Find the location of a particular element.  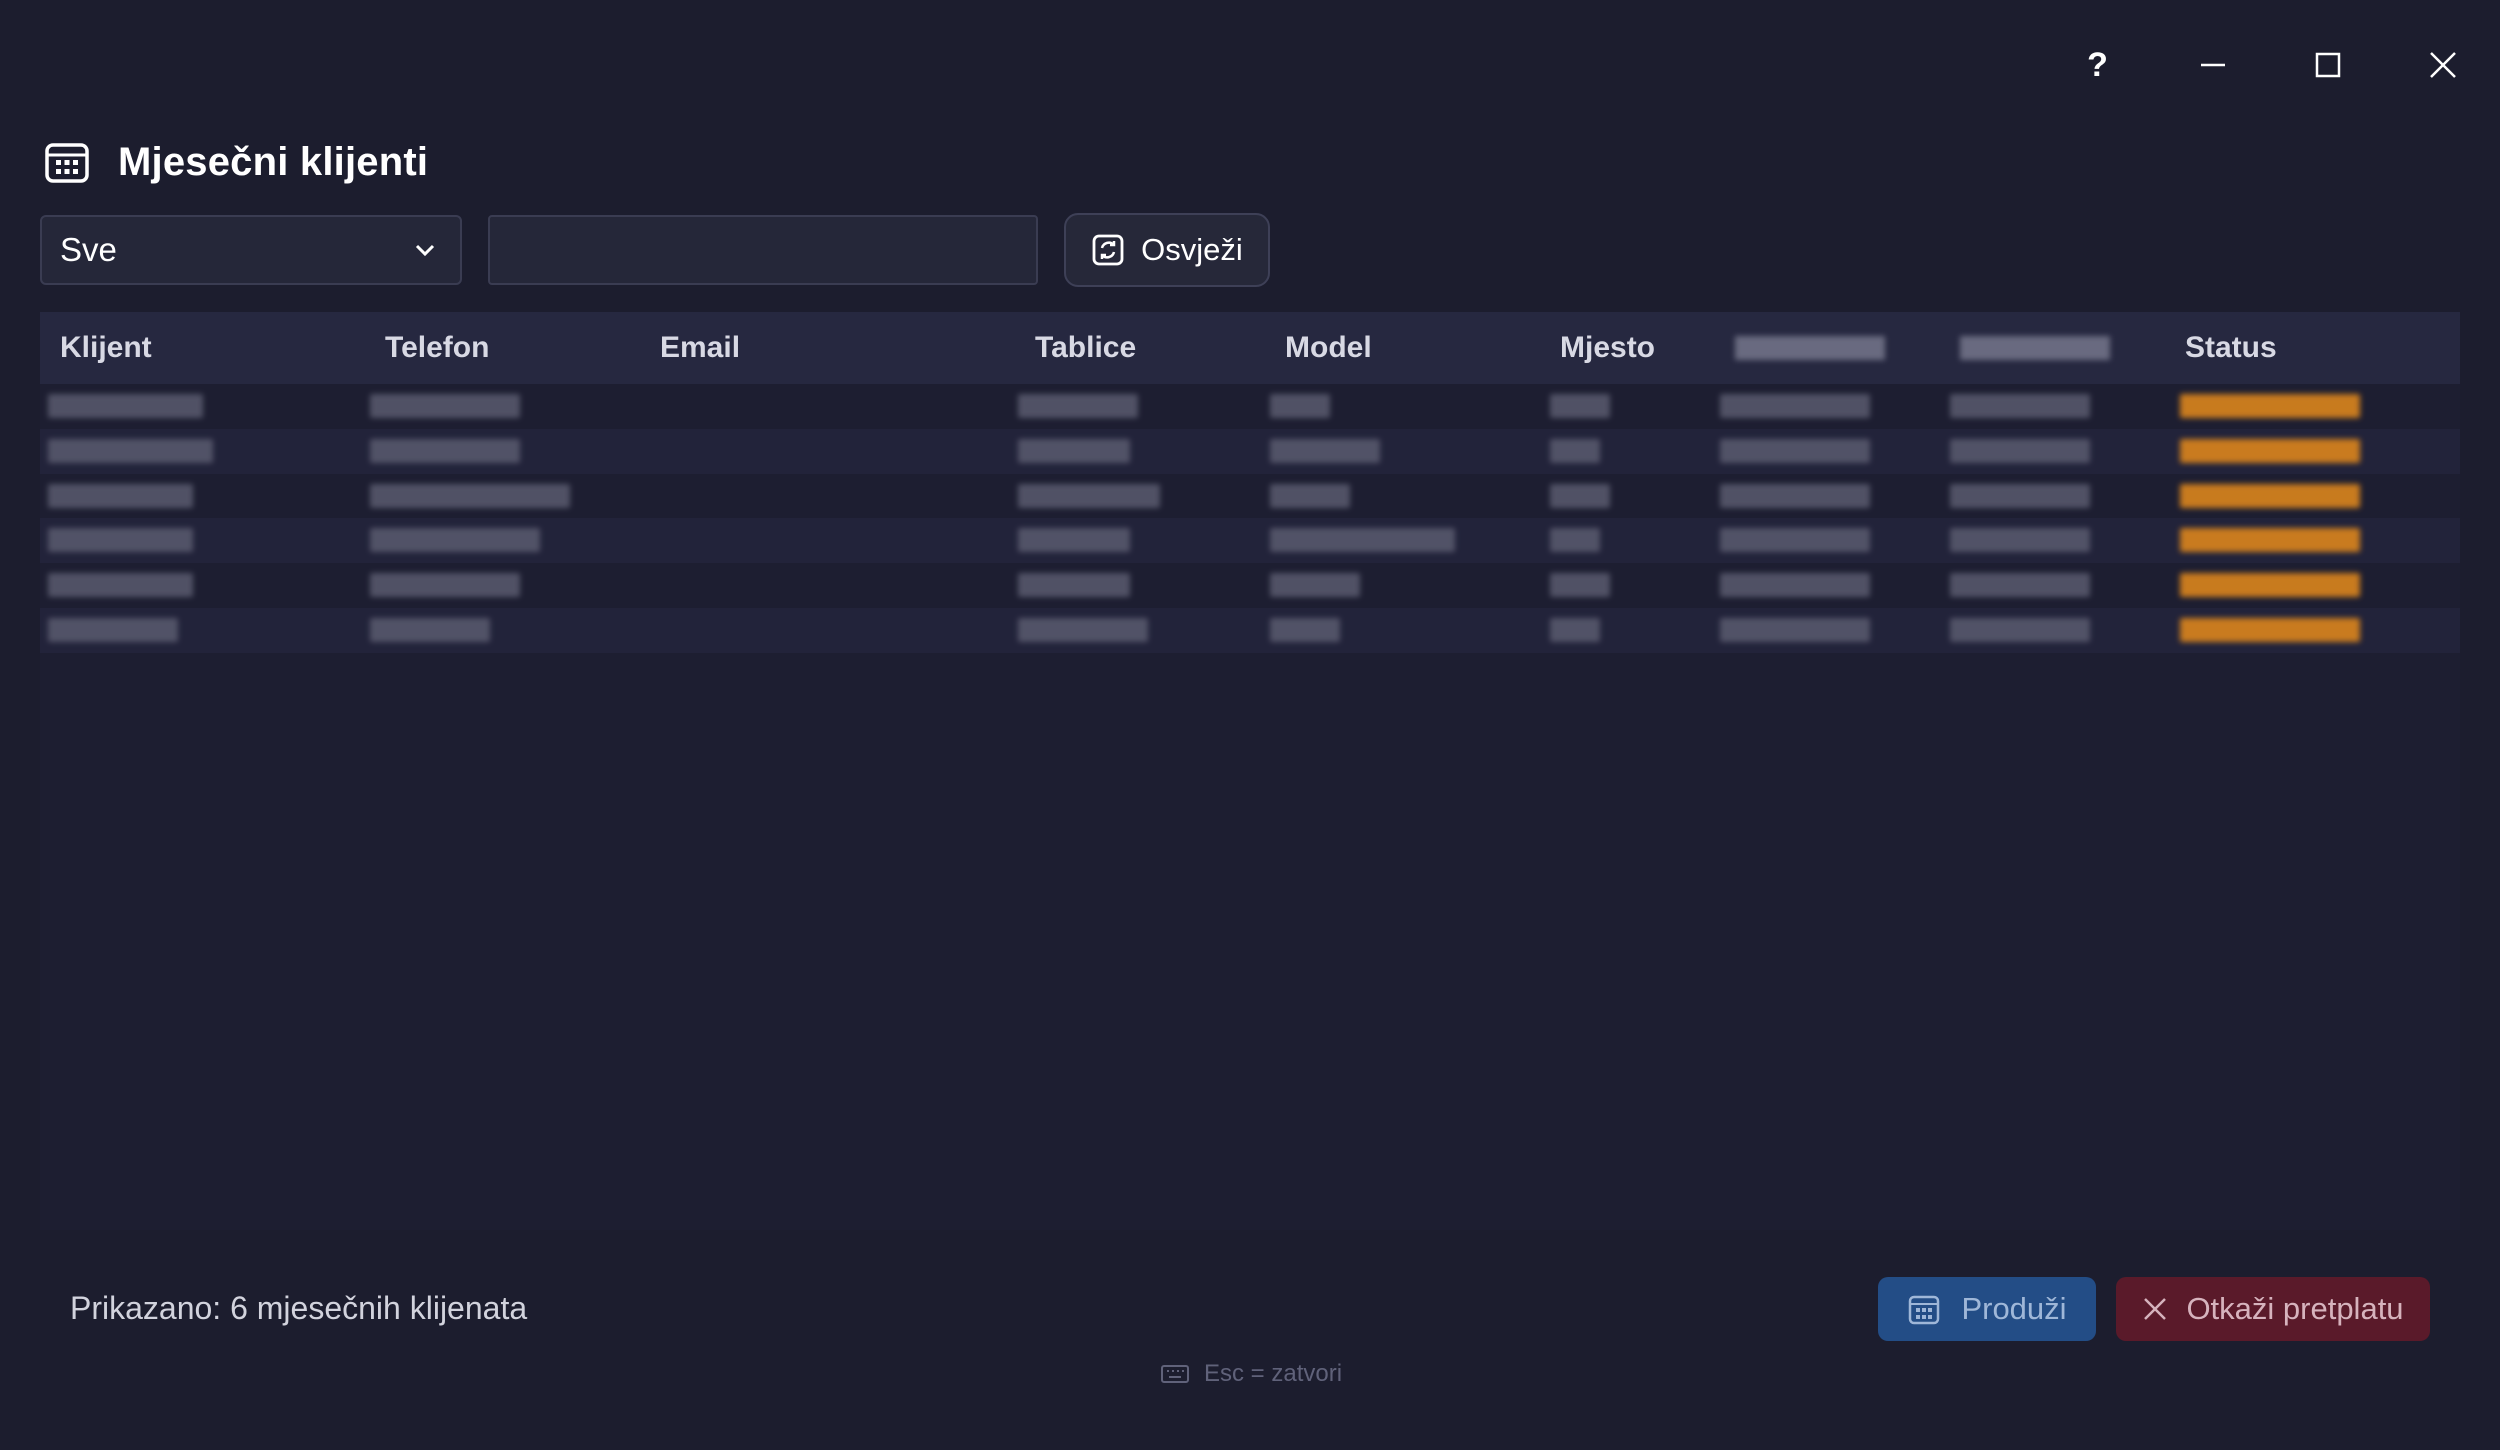

column-header-start-date is located at coordinates (1810, 348).